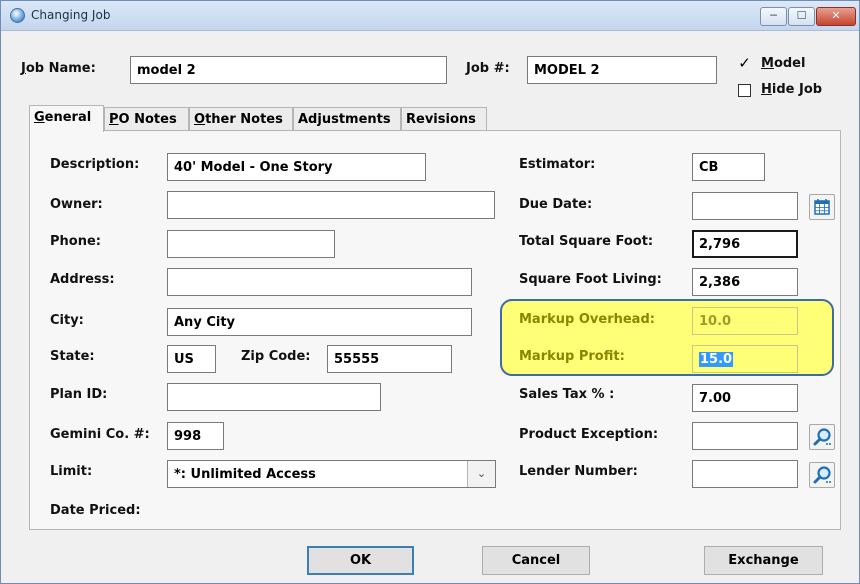 The width and height of the screenshot is (860, 584). Describe the element at coordinates (58, 68) in the screenshot. I see `job-name-label: Job Name:` at that location.